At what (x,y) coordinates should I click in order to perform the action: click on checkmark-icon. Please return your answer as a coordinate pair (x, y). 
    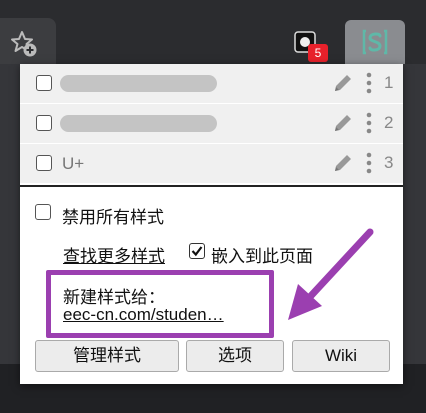
    Looking at the image, I should click on (197, 251).